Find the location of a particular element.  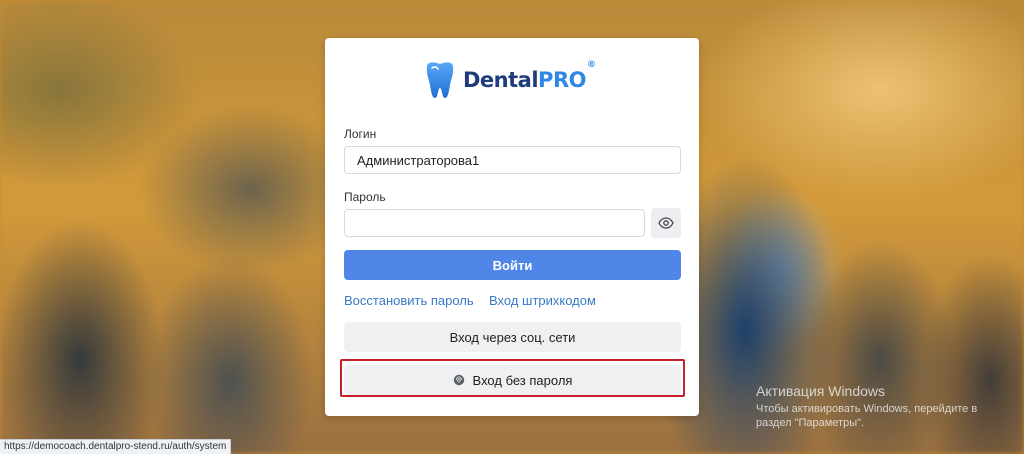

restore-password-link: Восстановить пароль is located at coordinates (409, 300).